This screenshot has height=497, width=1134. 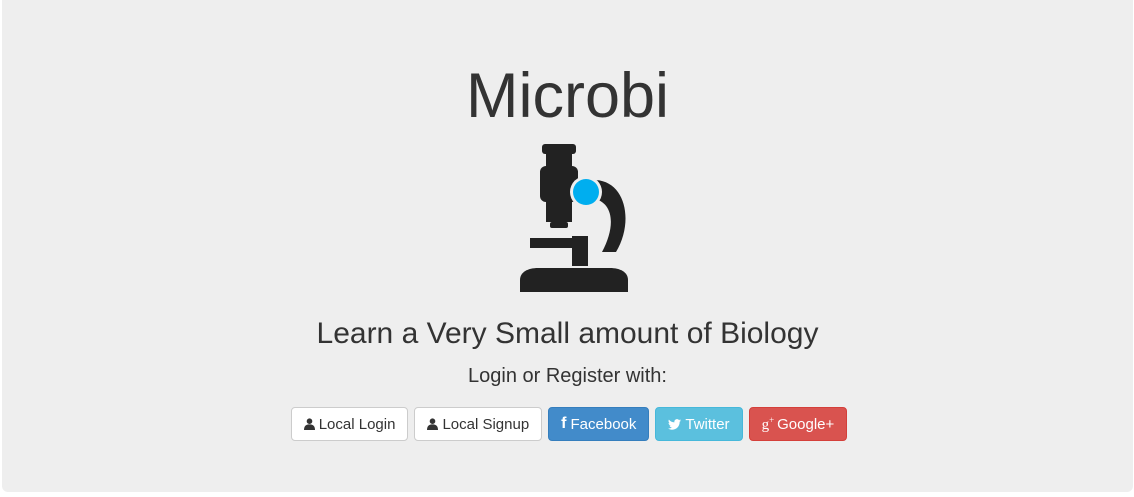 What do you see at coordinates (567, 333) in the screenshot?
I see `tagline: Learn a Very Small amount of Biology` at bounding box center [567, 333].